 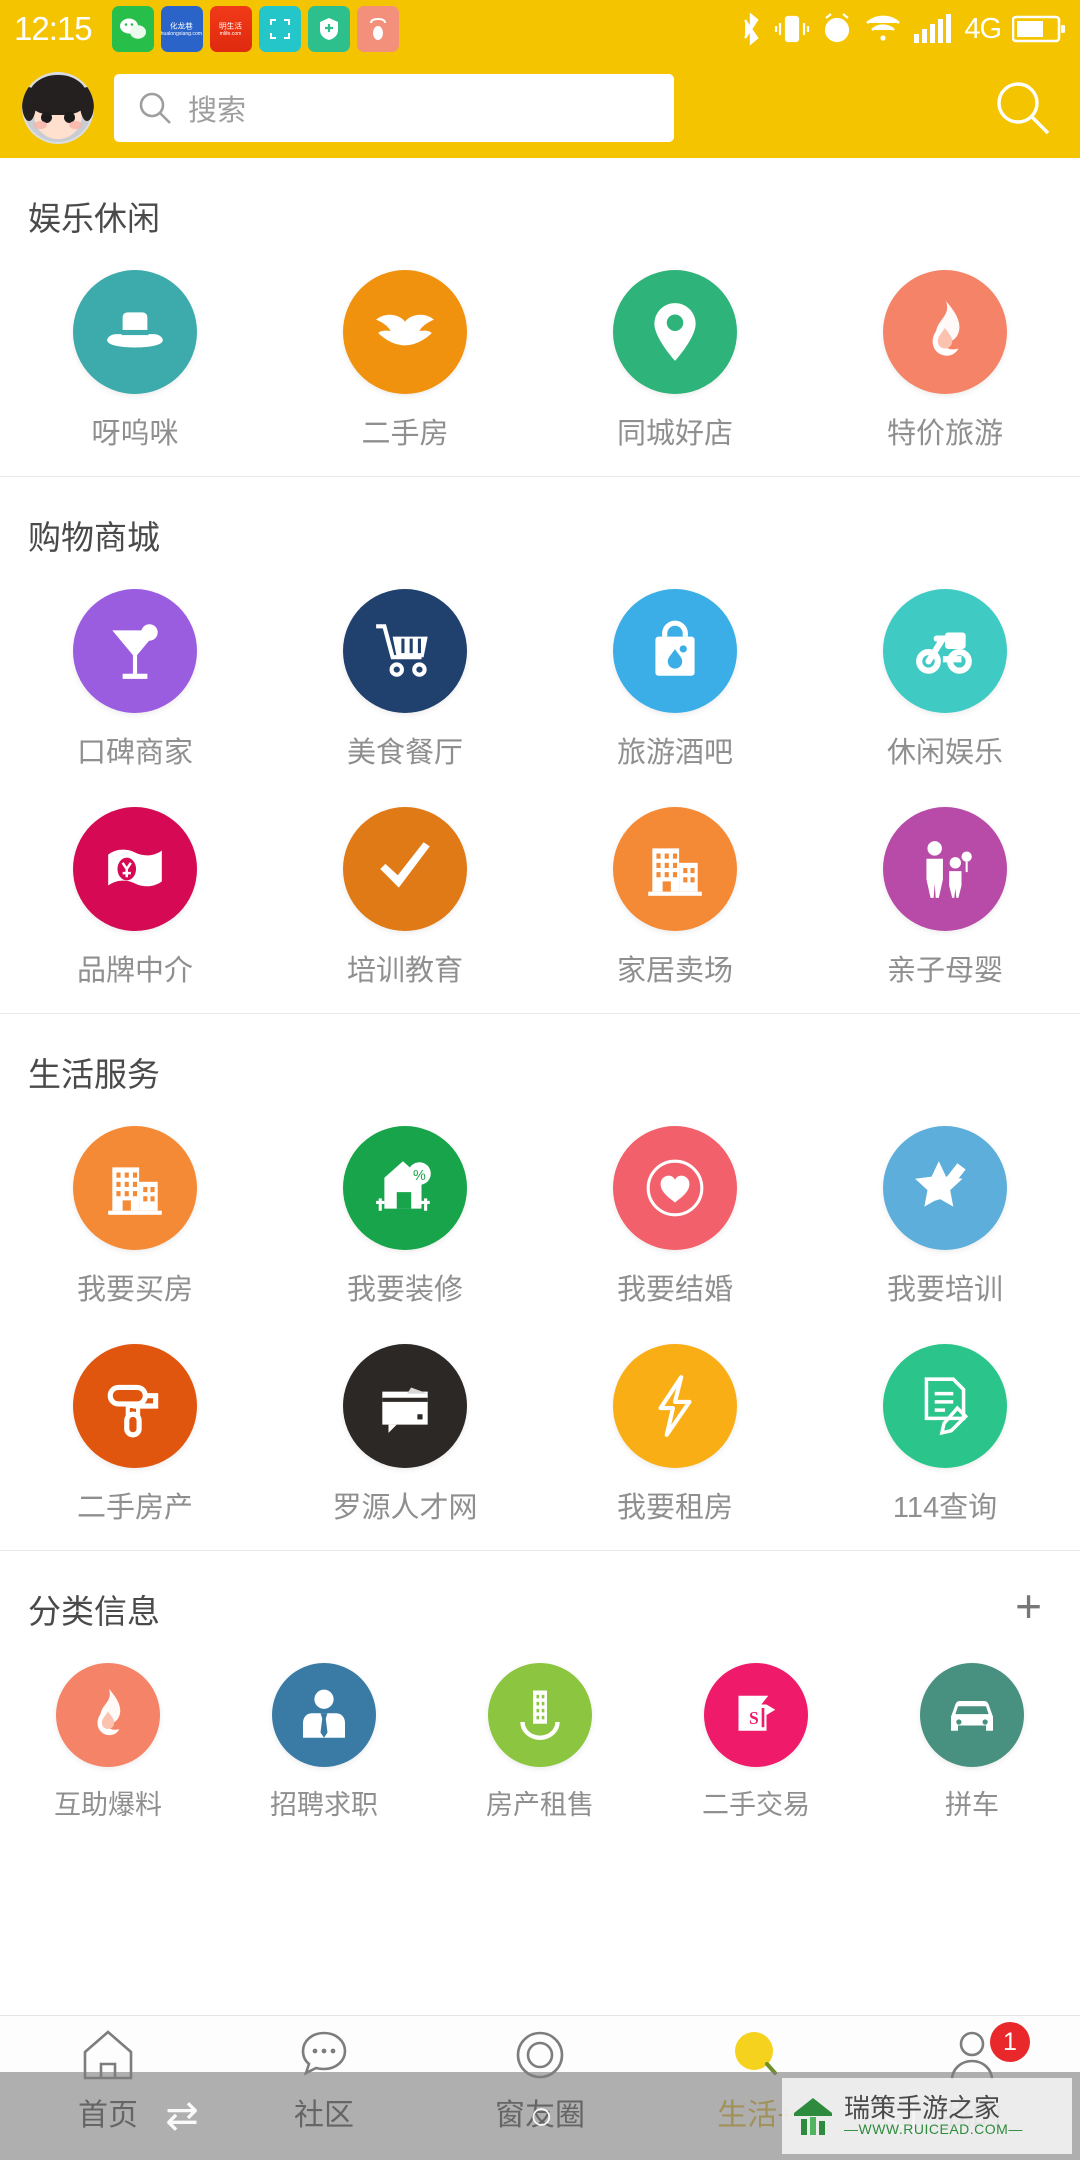 I want to click on price-tag-icon: S, so click(x=756, y=1715).